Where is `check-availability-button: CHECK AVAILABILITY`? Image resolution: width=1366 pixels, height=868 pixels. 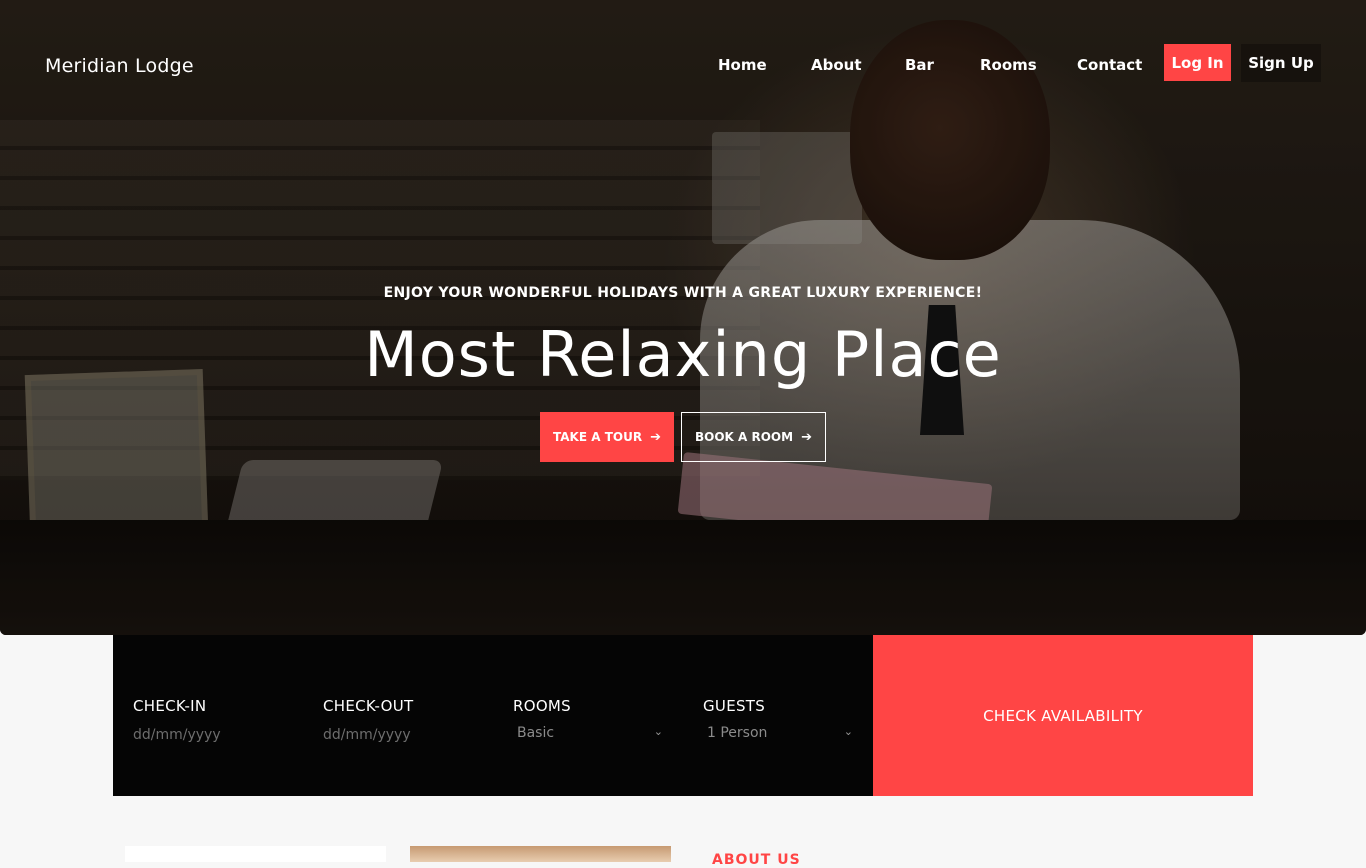 check-availability-button: CHECK AVAILABILITY is located at coordinates (1063, 715).